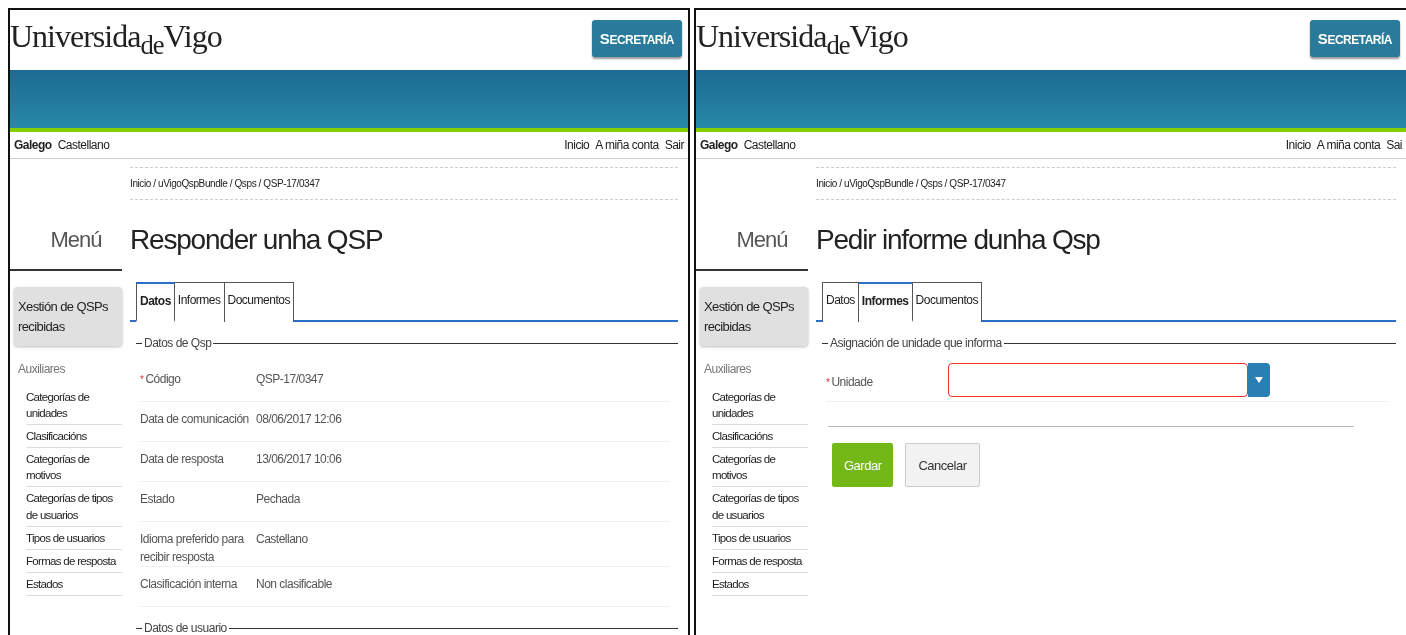 This screenshot has width=1406, height=635. I want to click on user-link: Sai, so click(1394, 145).